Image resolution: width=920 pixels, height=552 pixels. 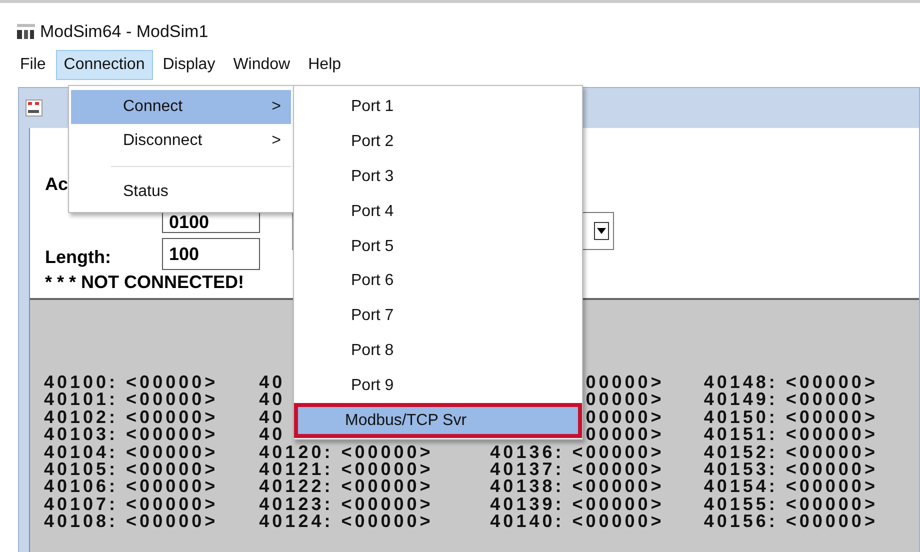 What do you see at coordinates (325, 65) in the screenshot?
I see `menu-item: Help` at bounding box center [325, 65].